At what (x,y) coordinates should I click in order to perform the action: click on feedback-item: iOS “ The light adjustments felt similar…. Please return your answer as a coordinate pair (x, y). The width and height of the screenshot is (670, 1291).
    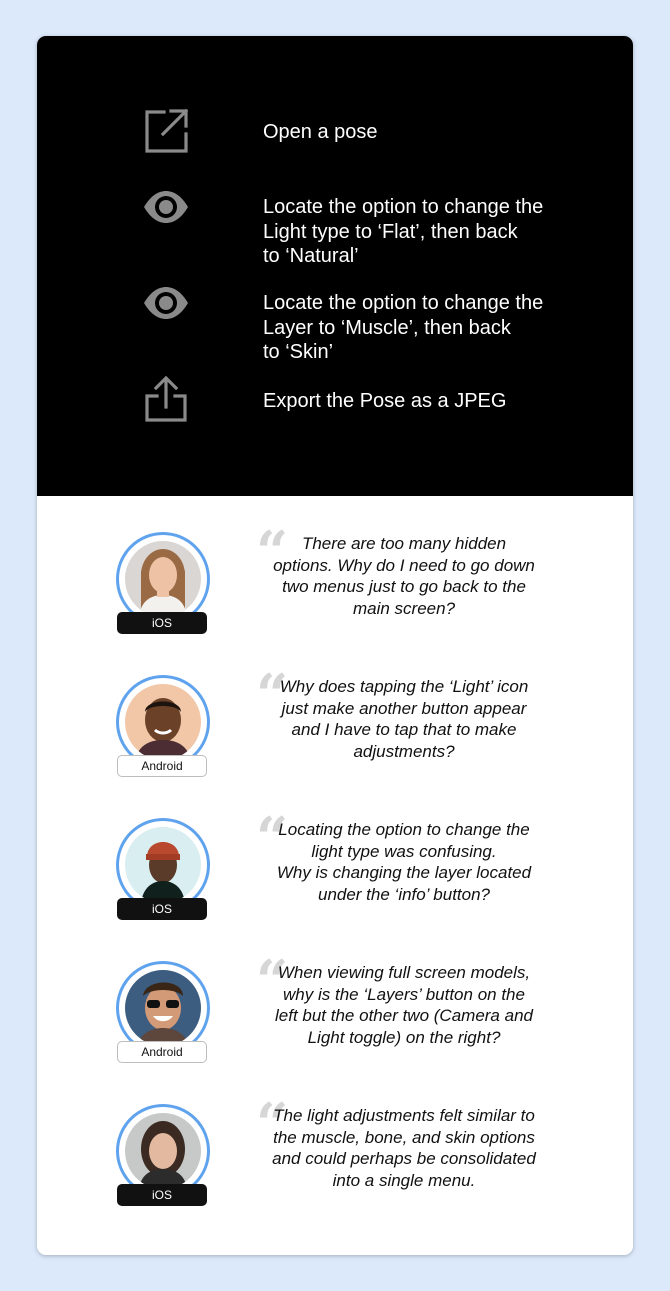
    Looking at the image, I should click on (335, 1160).